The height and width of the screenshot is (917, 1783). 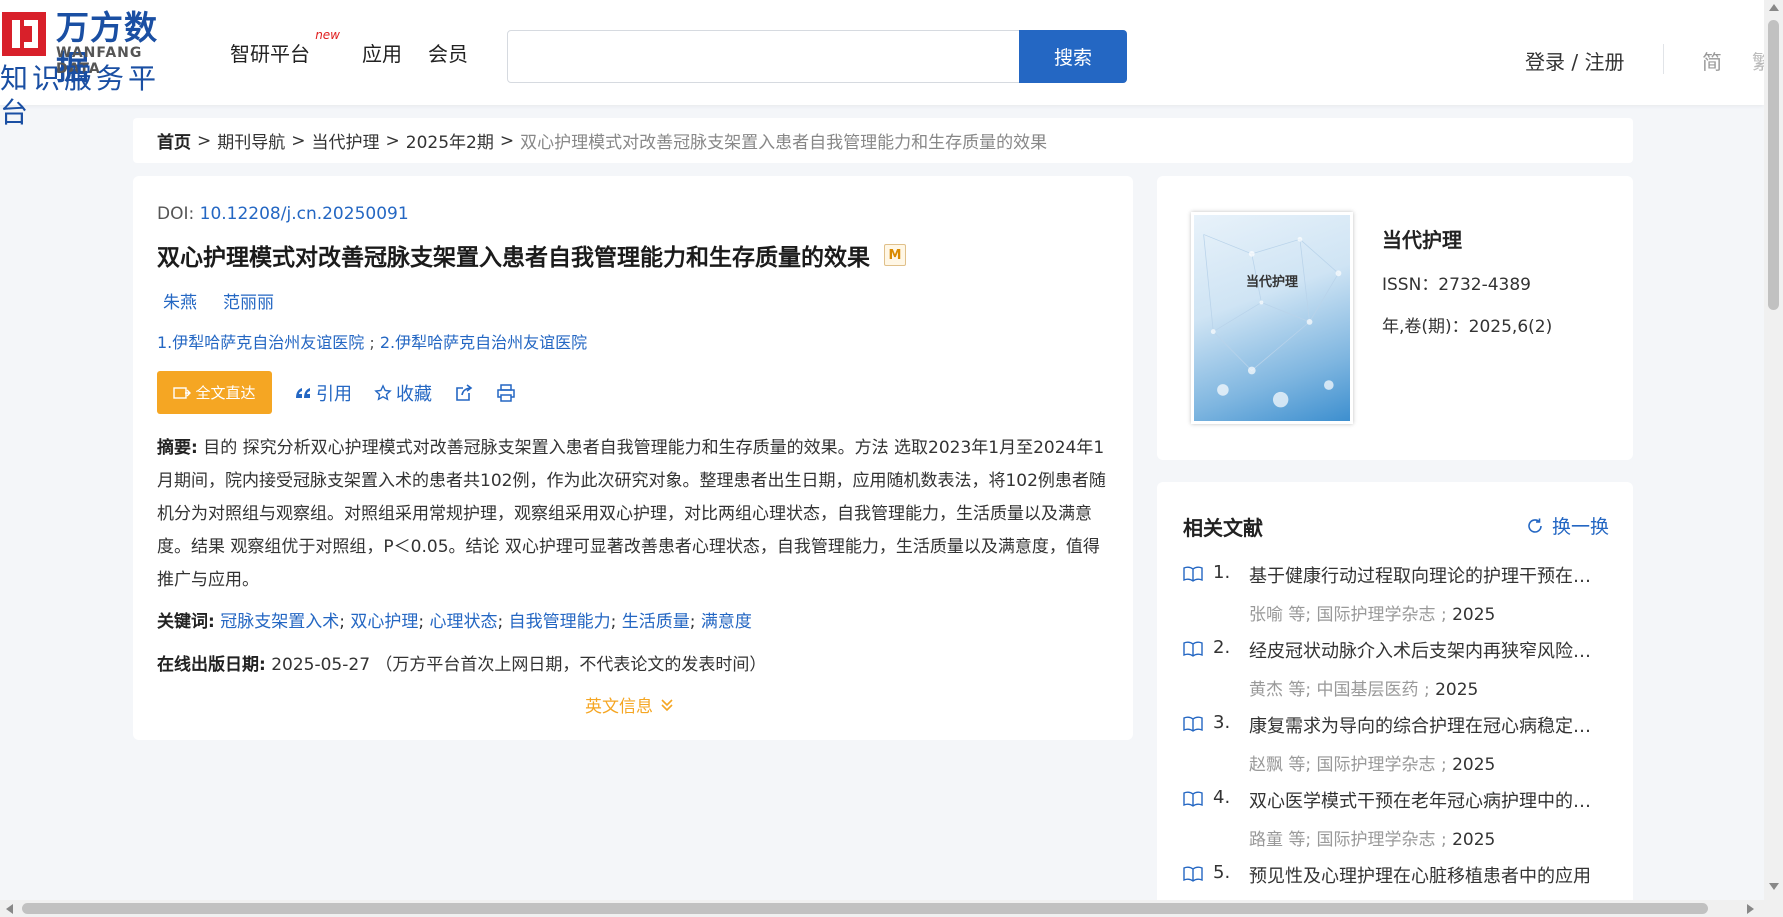 What do you see at coordinates (384, 622) in the screenshot?
I see `keyword-link: 双心护理` at bounding box center [384, 622].